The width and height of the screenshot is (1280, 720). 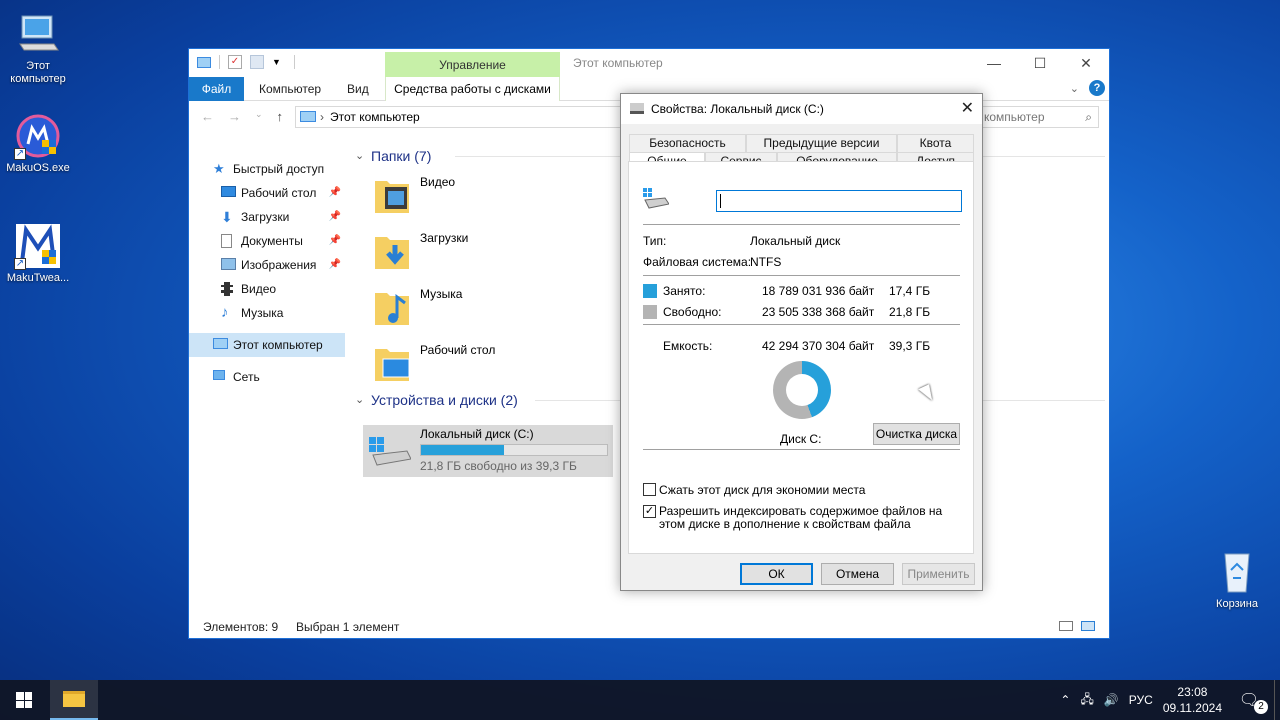 What do you see at coordinates (38, 136) in the screenshot?
I see `makuos-icon: ↗` at bounding box center [38, 136].